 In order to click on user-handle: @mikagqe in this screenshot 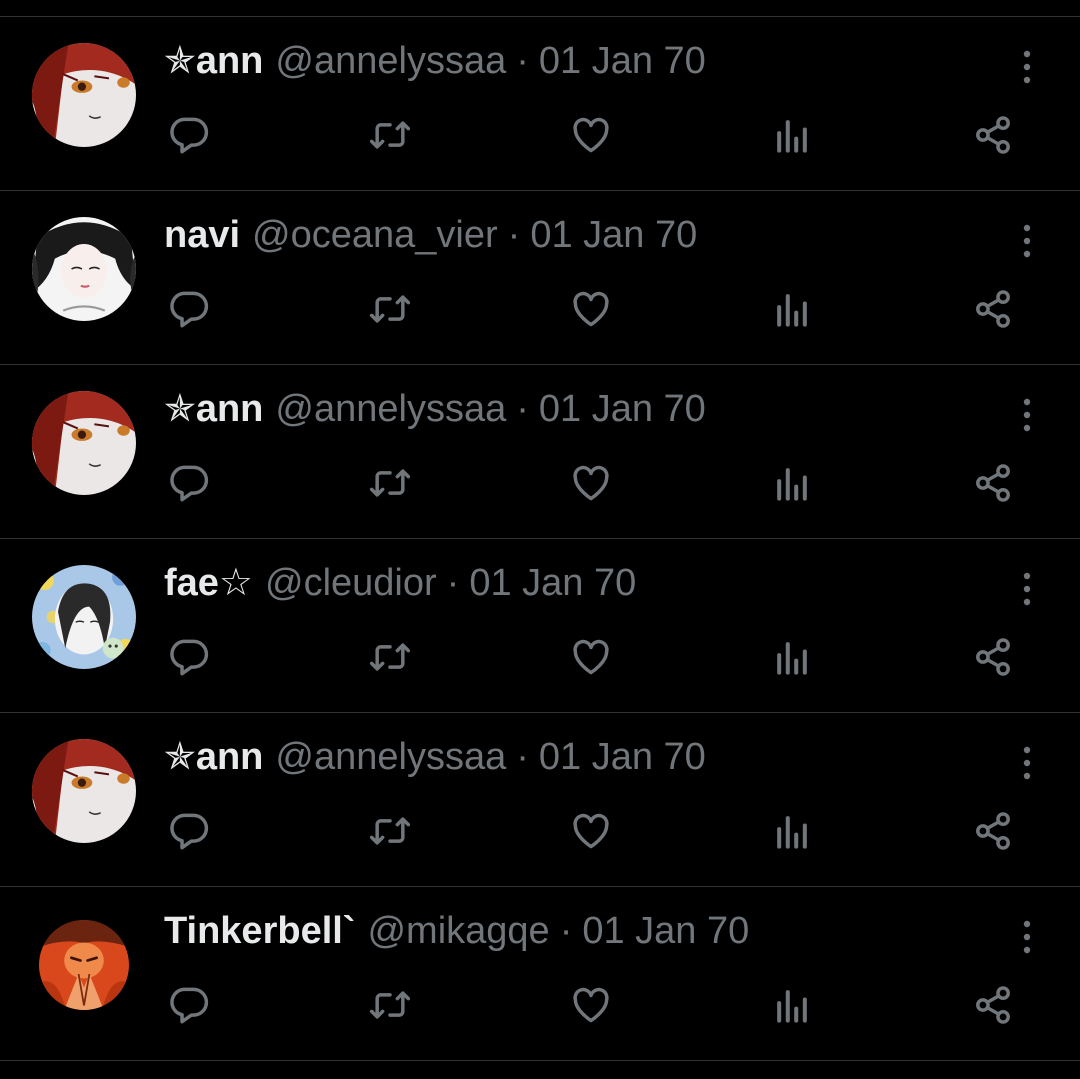, I will do `click(458, 931)`.